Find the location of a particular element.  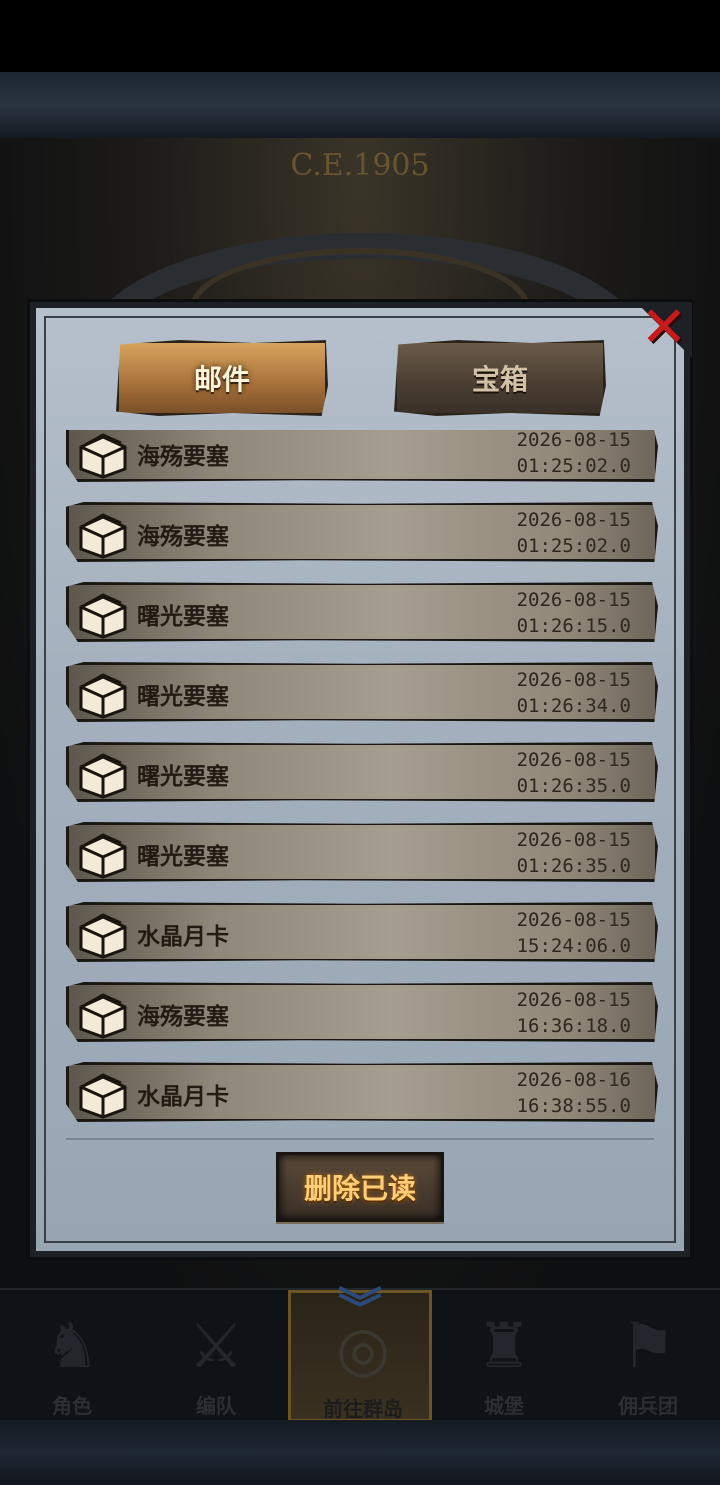

nav-item-mercenary: ⚑ 佣兵团 is located at coordinates (648, 1356).